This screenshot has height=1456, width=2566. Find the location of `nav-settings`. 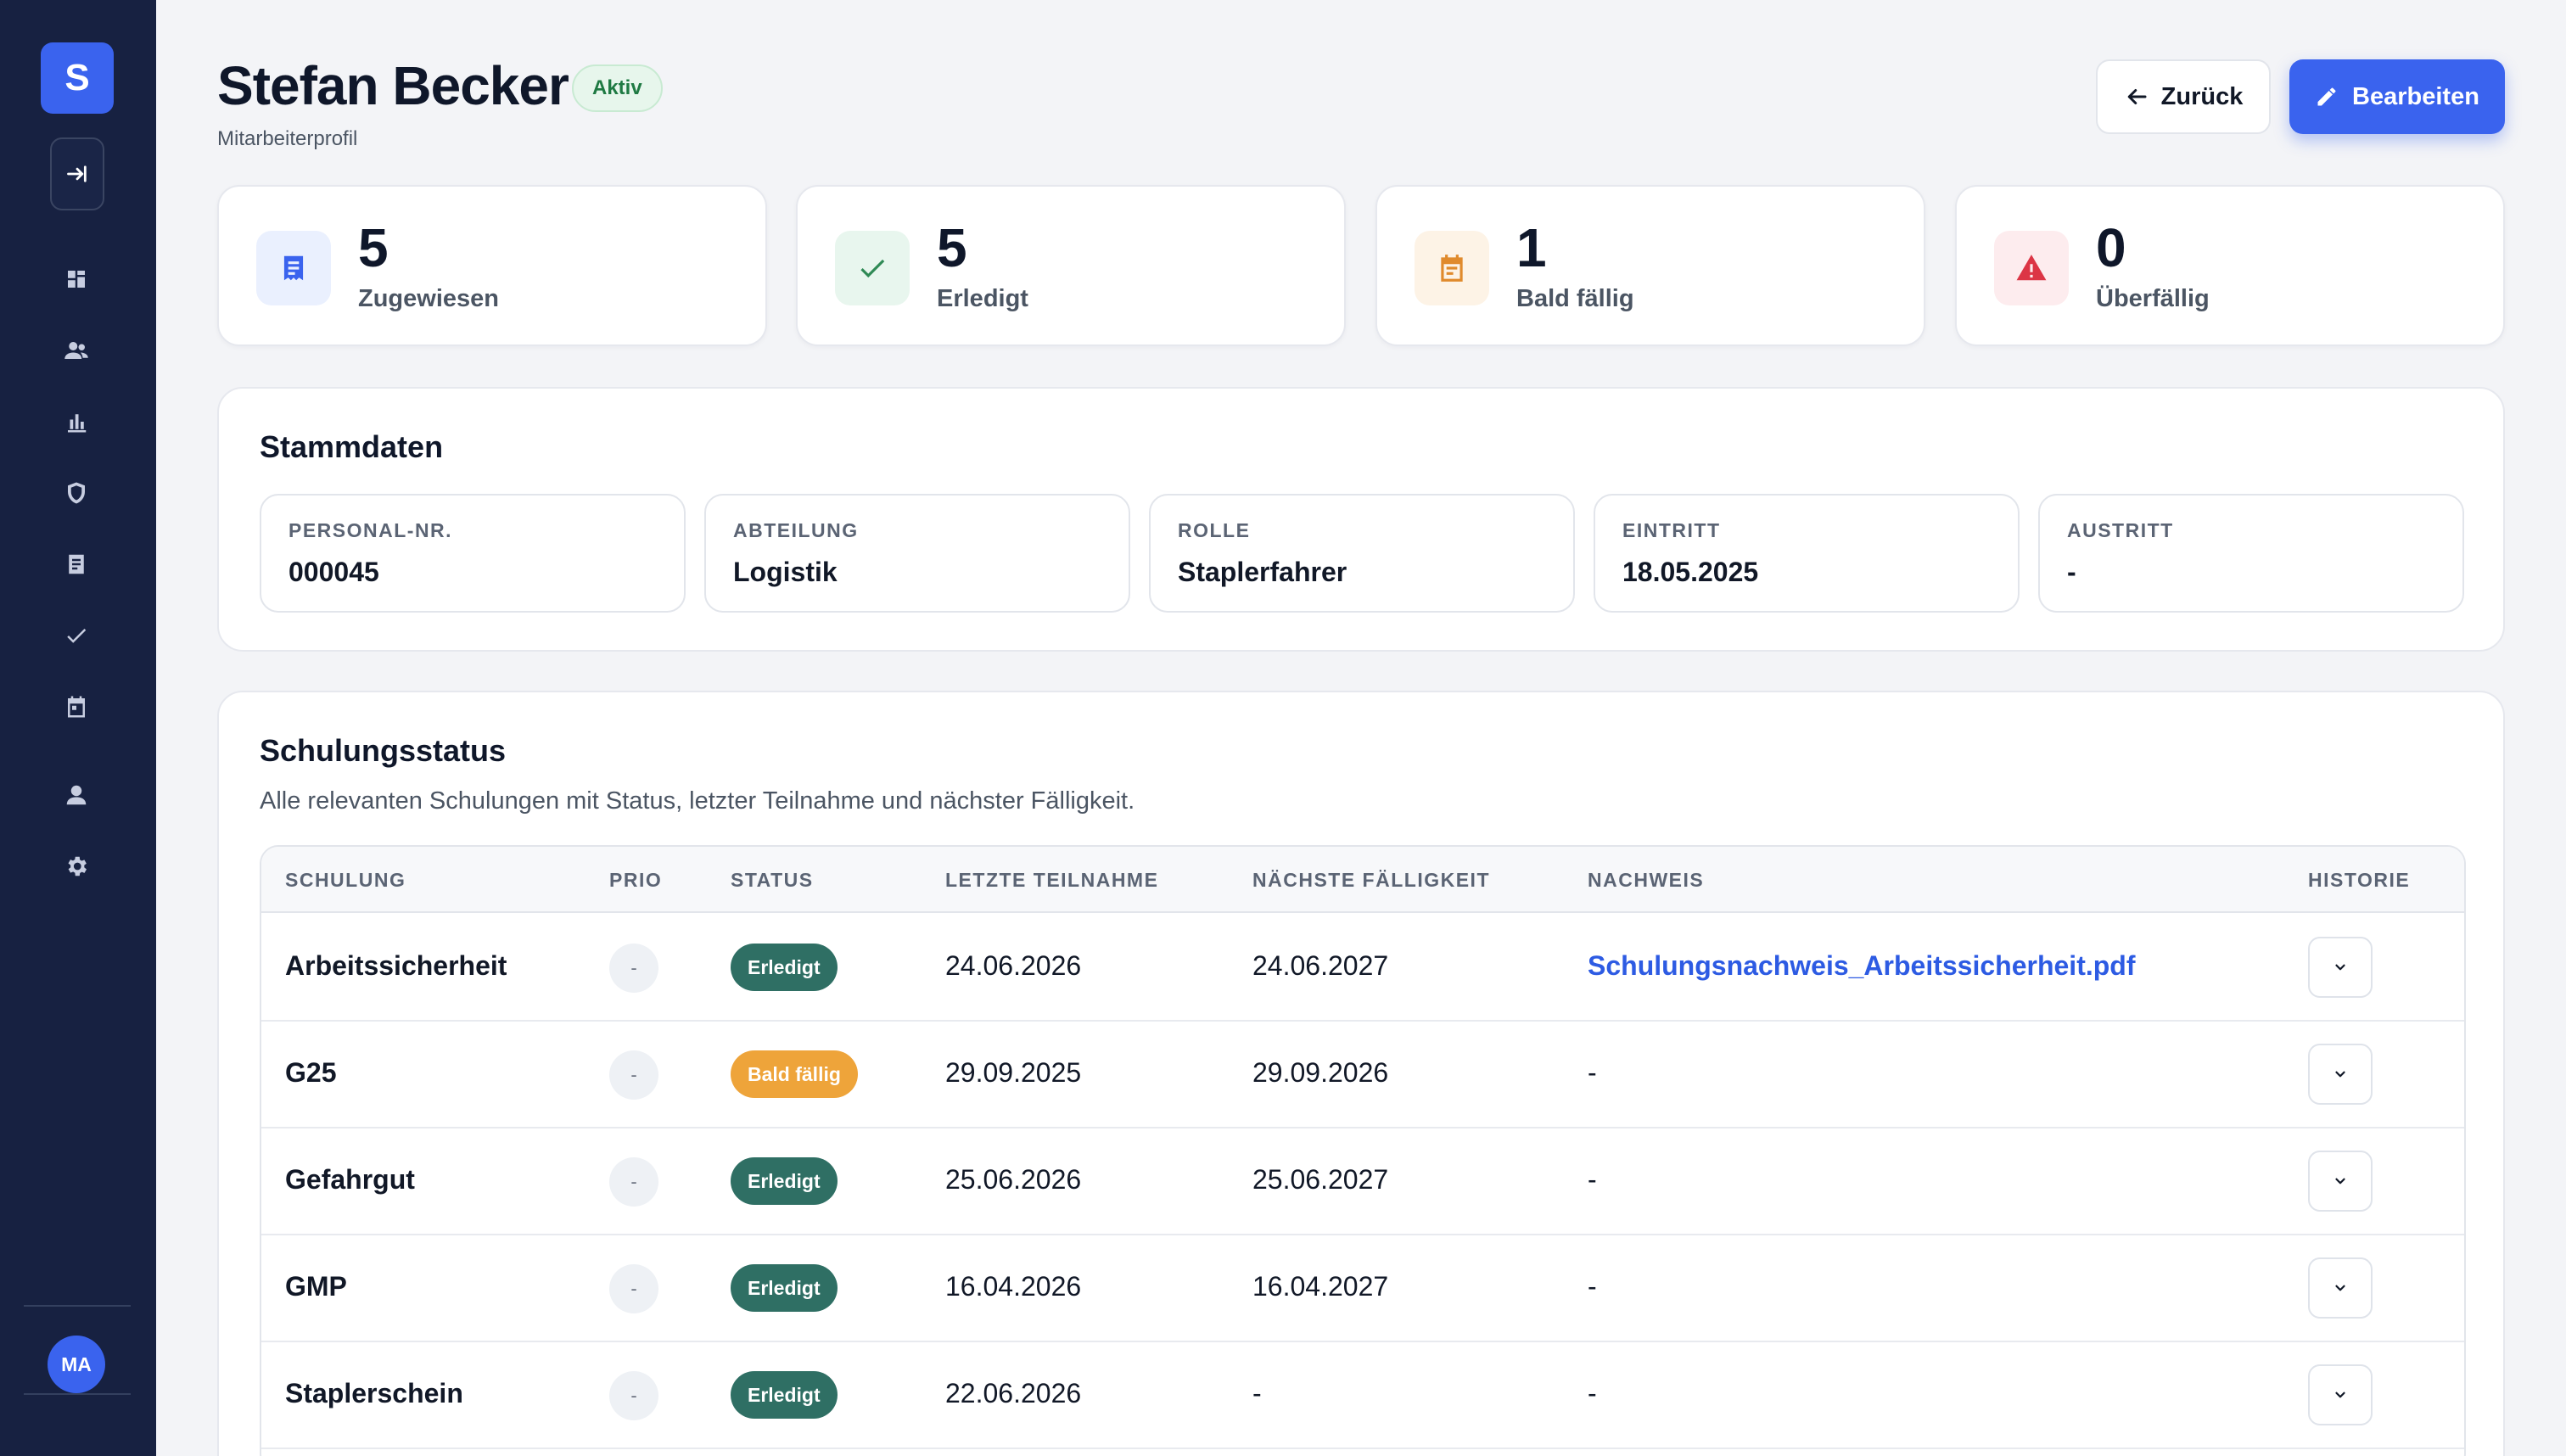

nav-settings is located at coordinates (76, 866).